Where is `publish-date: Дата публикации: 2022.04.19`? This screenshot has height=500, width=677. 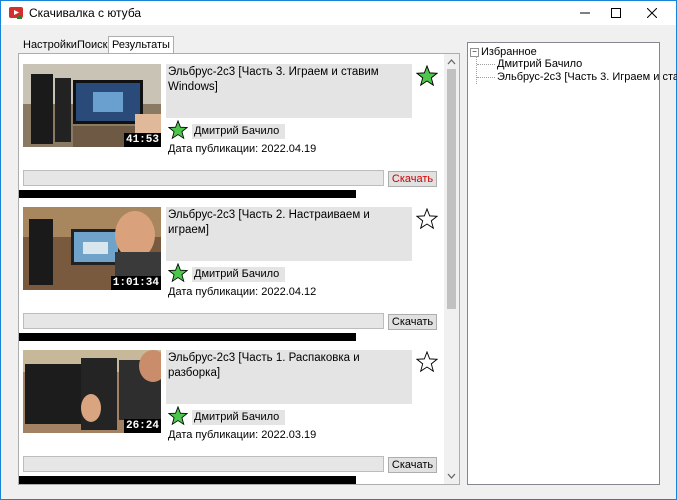
publish-date: Дата публикации: 2022.04.19 is located at coordinates (242, 149).